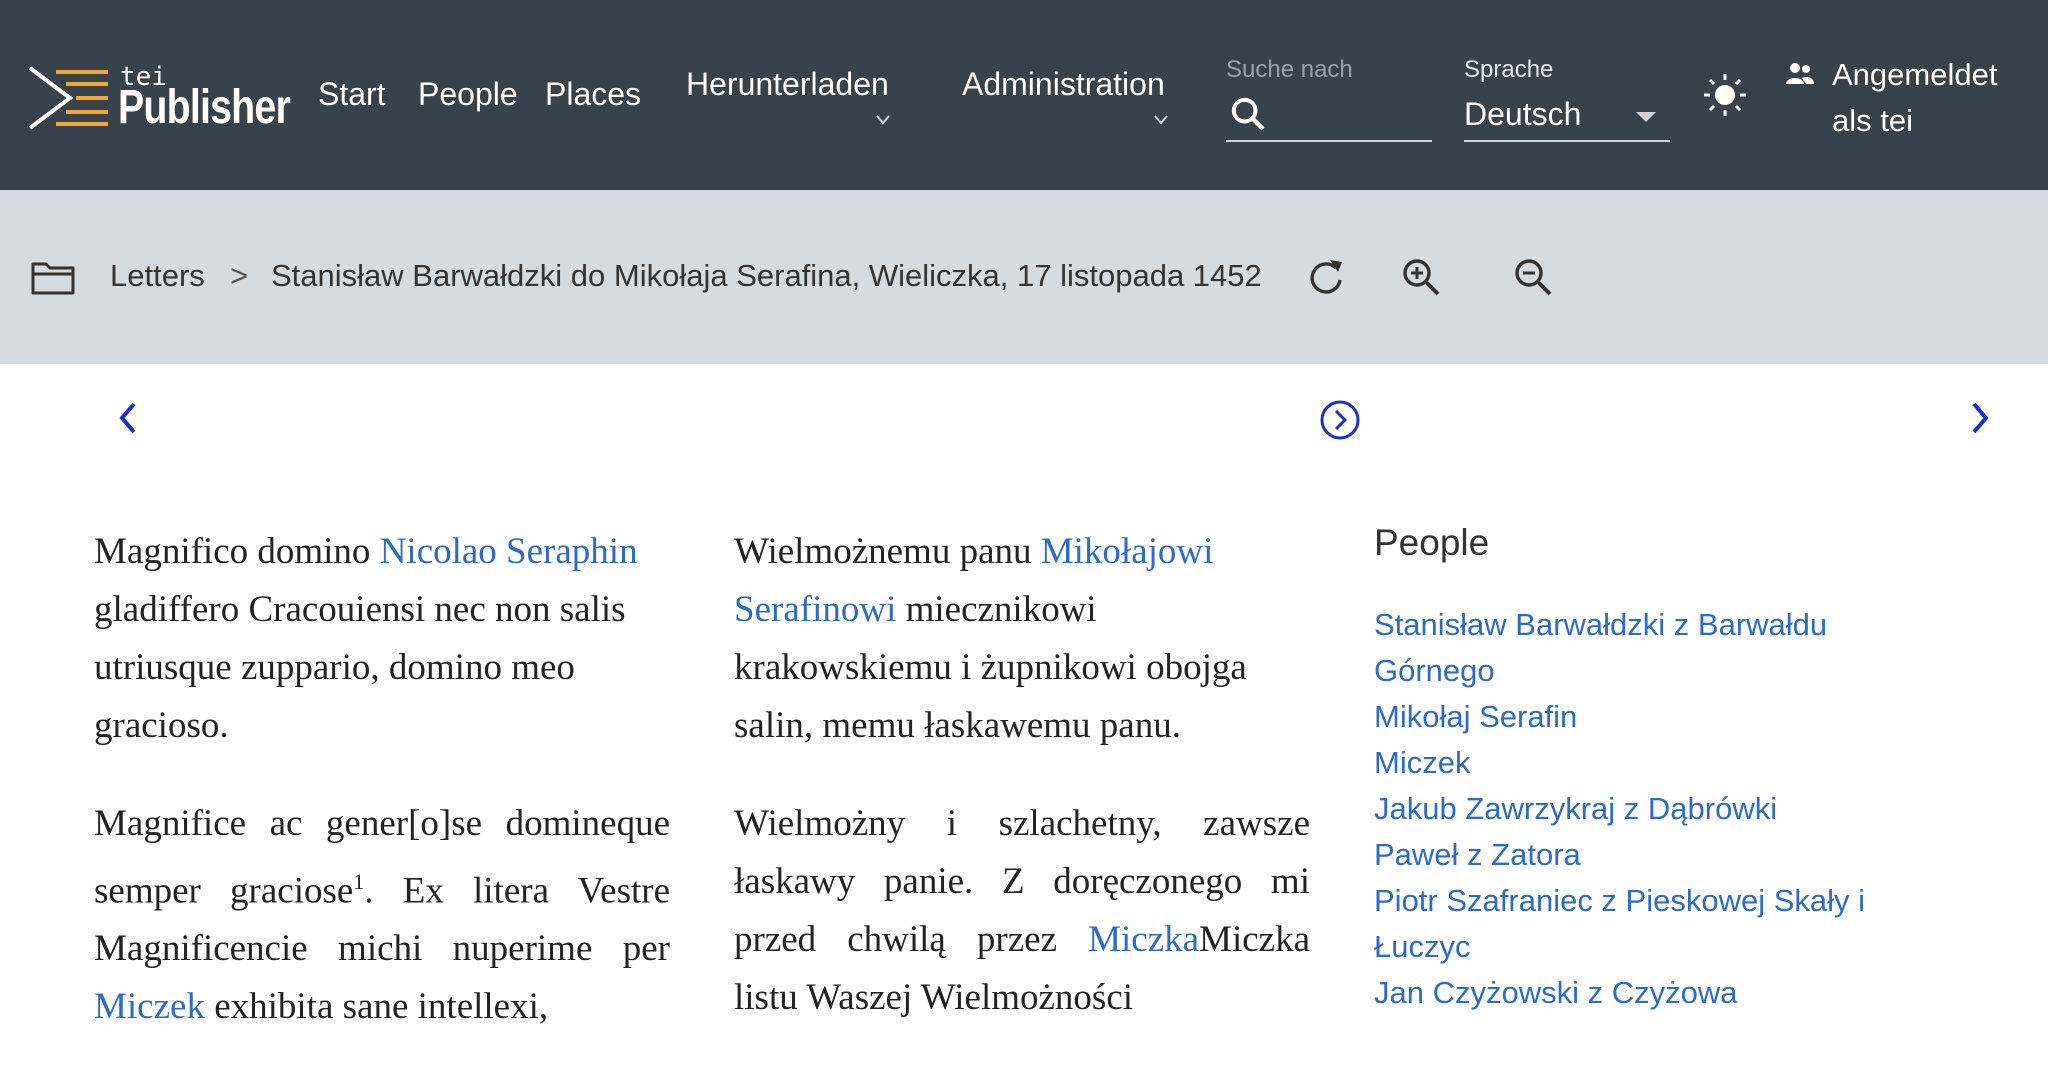 This screenshot has height=1076, width=2048. What do you see at coordinates (1980, 418) in the screenshot?
I see `next-arrow-icon` at bounding box center [1980, 418].